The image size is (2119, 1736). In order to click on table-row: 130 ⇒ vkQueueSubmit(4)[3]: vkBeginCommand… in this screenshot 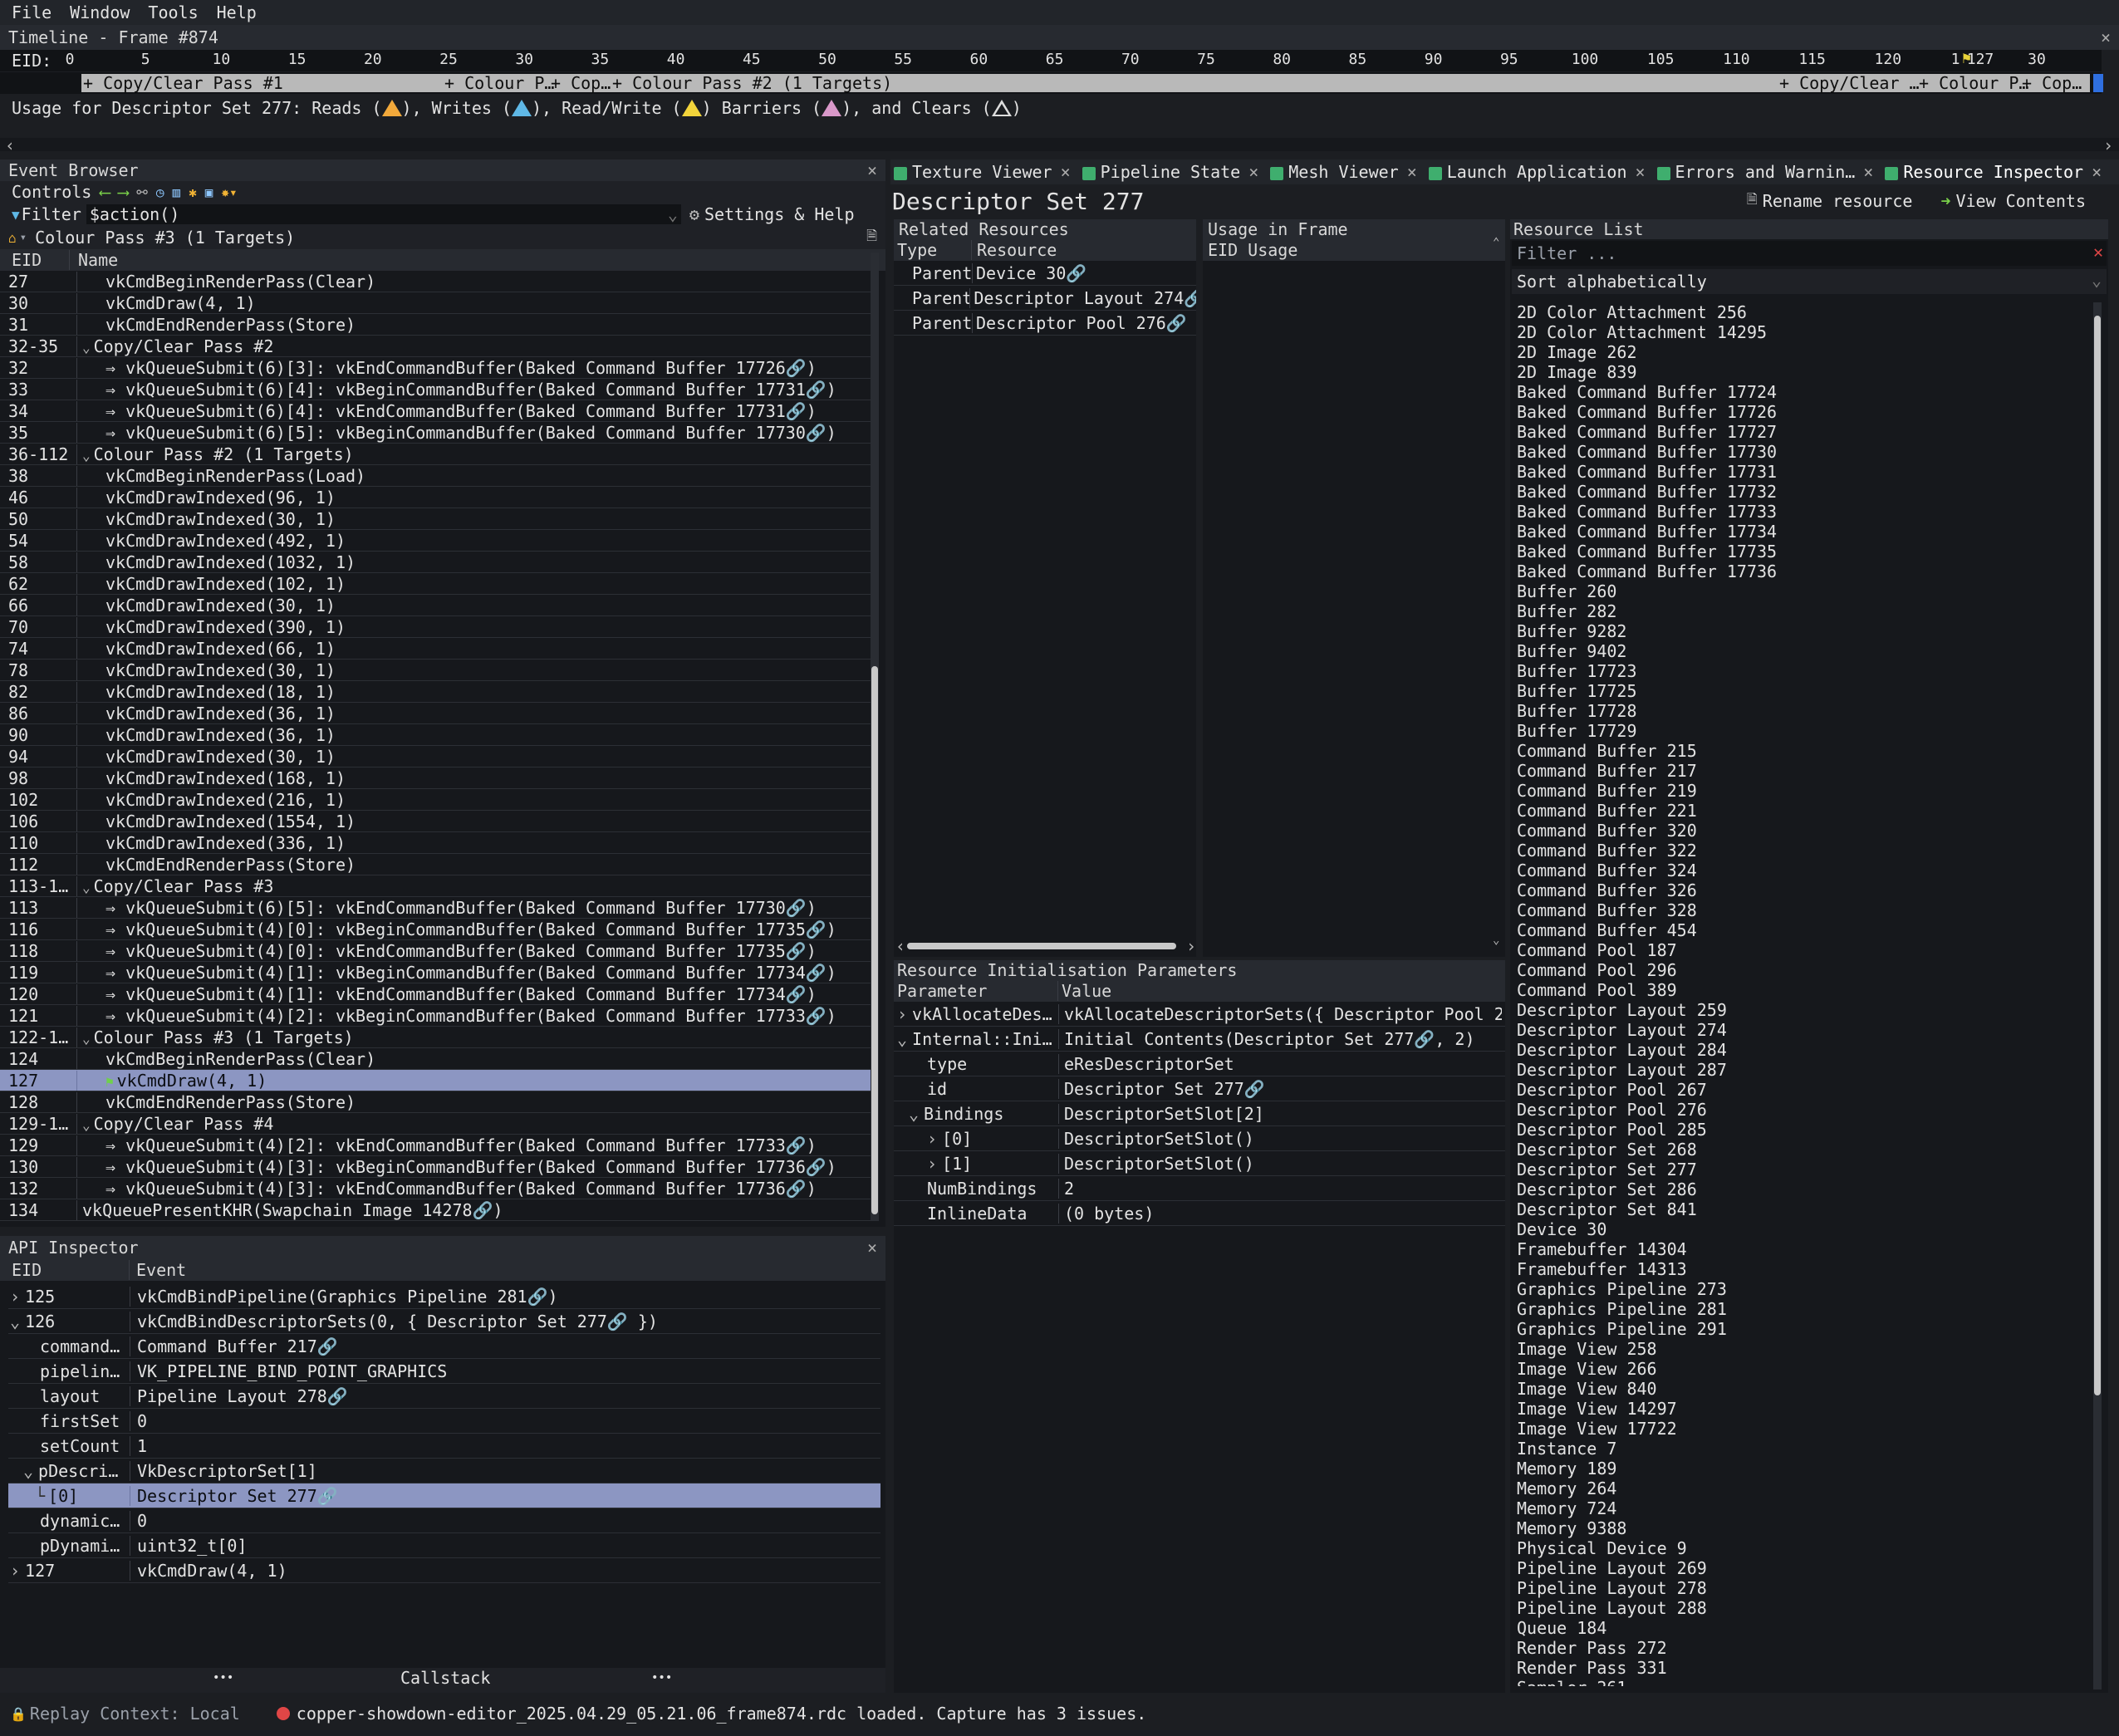, I will do `click(436, 1167)`.